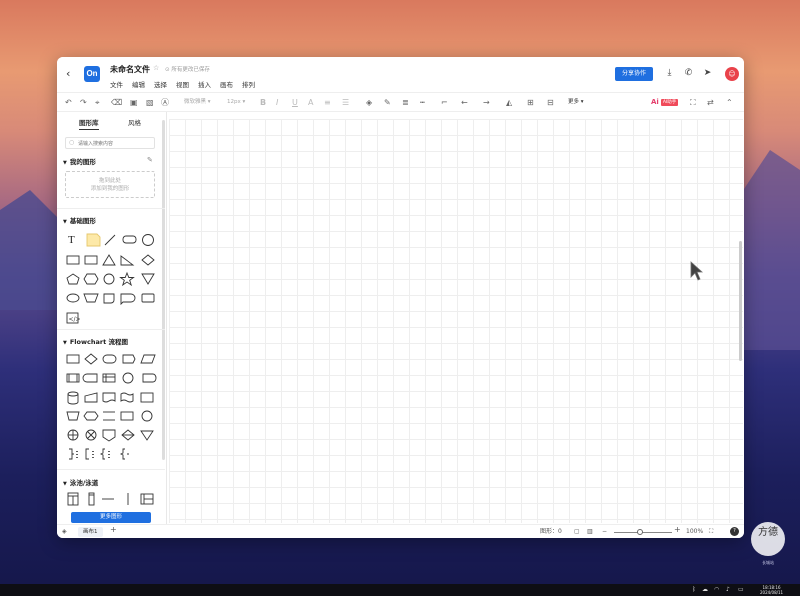 Image resolution: width=800 pixels, height=596 pixels. Describe the element at coordinates (130, 69) in the screenshot. I see `document-title: 未命名文件` at that location.